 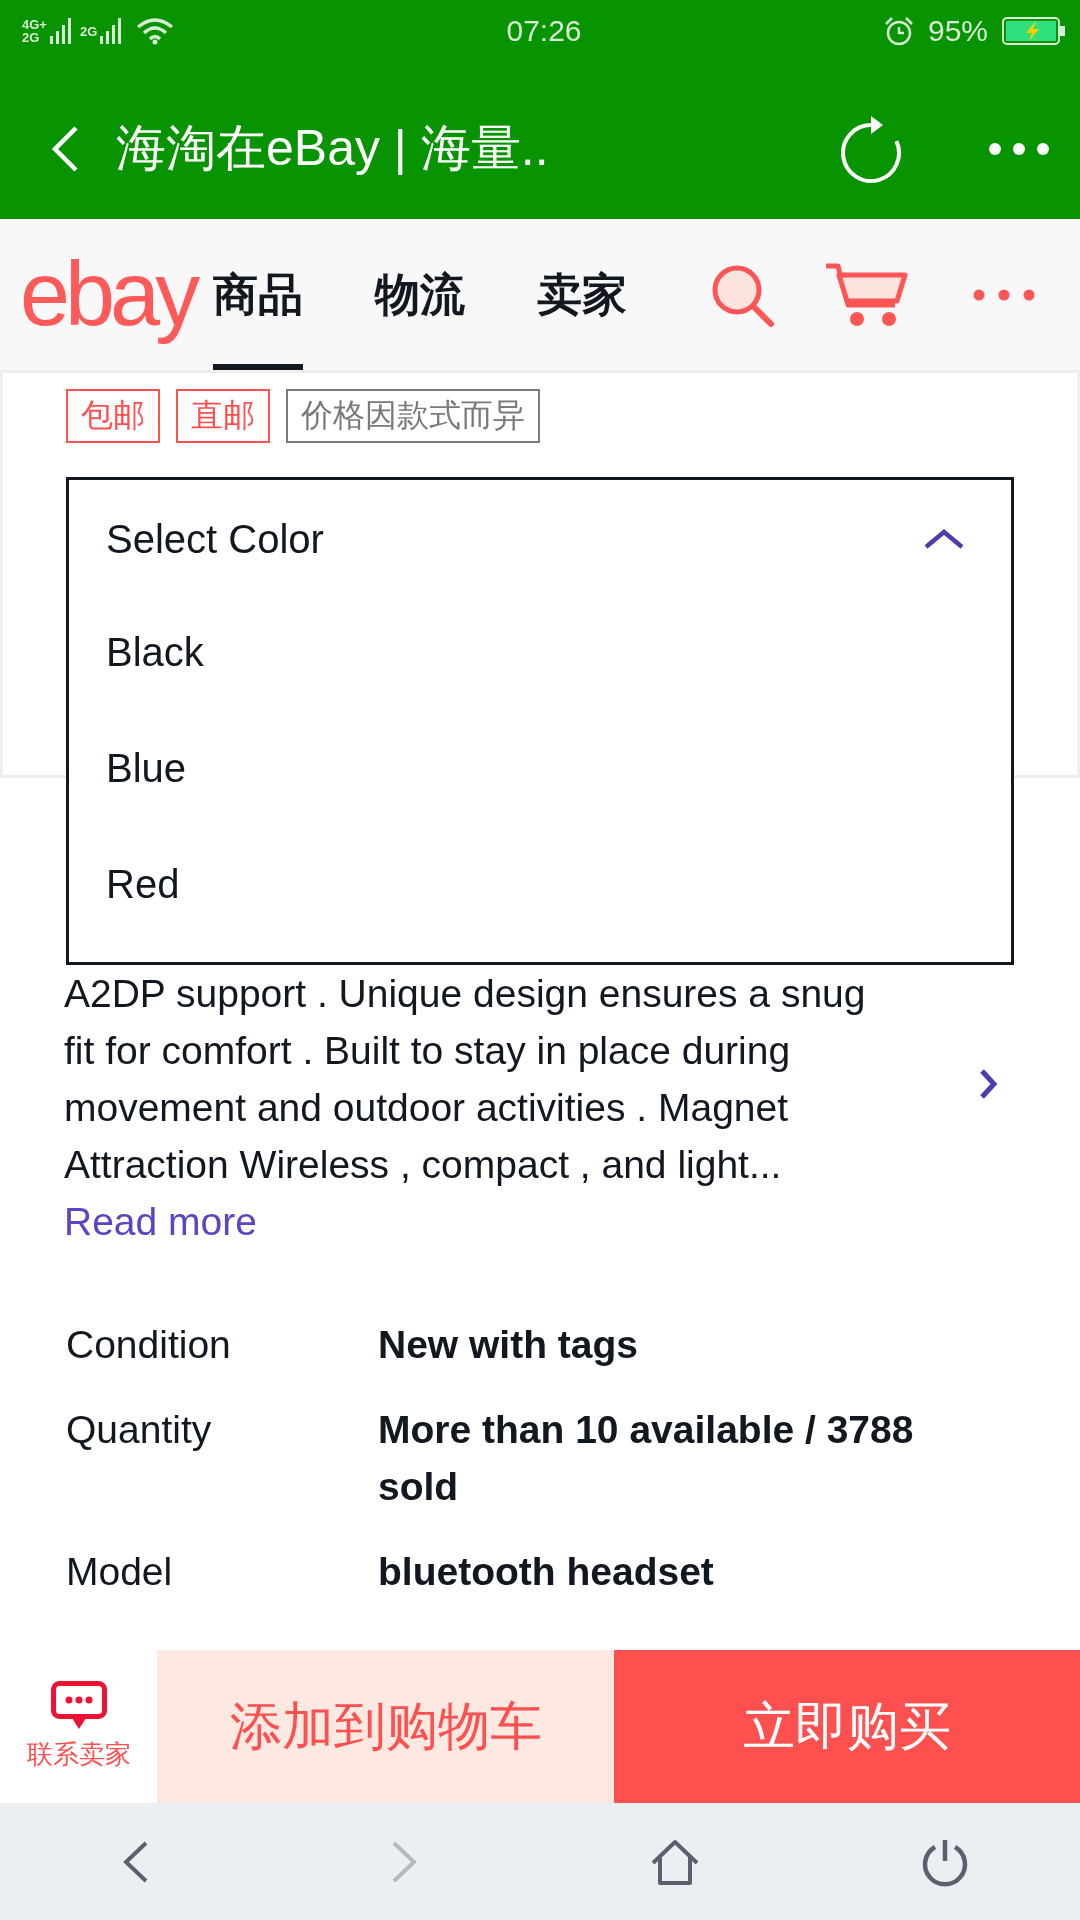 What do you see at coordinates (898, 31) in the screenshot?
I see `alarm-clock-icon` at bounding box center [898, 31].